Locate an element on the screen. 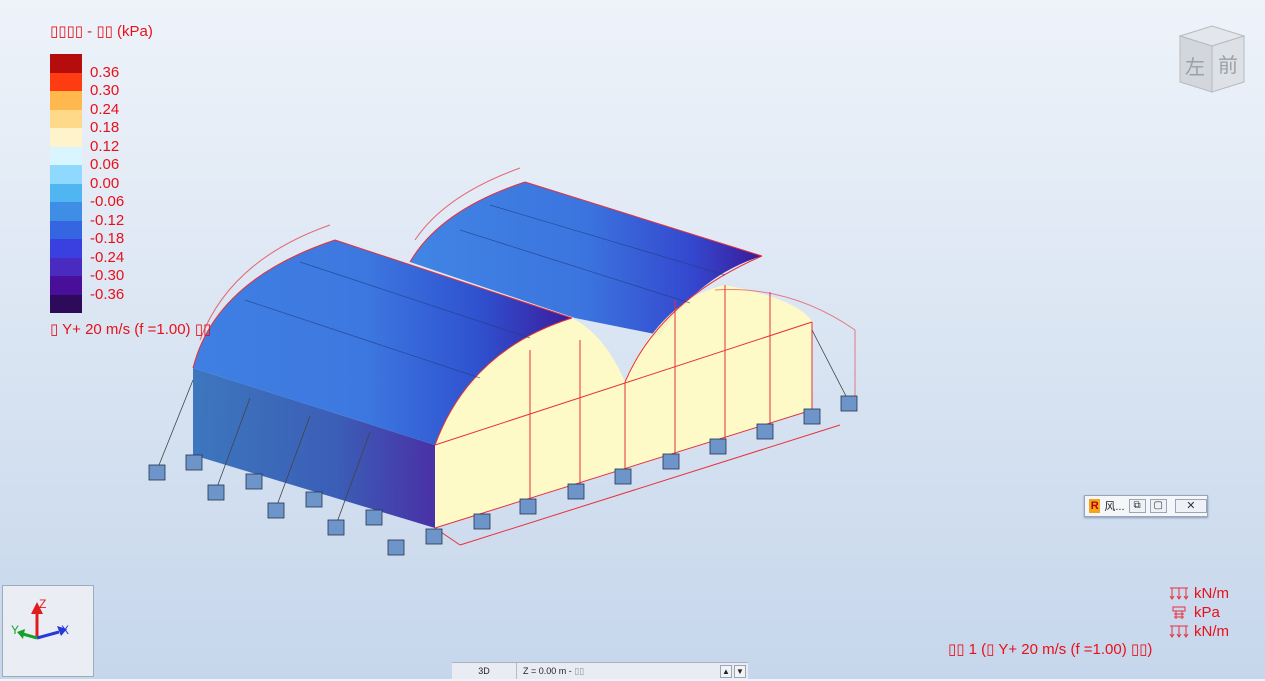 This screenshot has width=1265, height=681. axis-indicator: Z Y X is located at coordinates (48, 631).